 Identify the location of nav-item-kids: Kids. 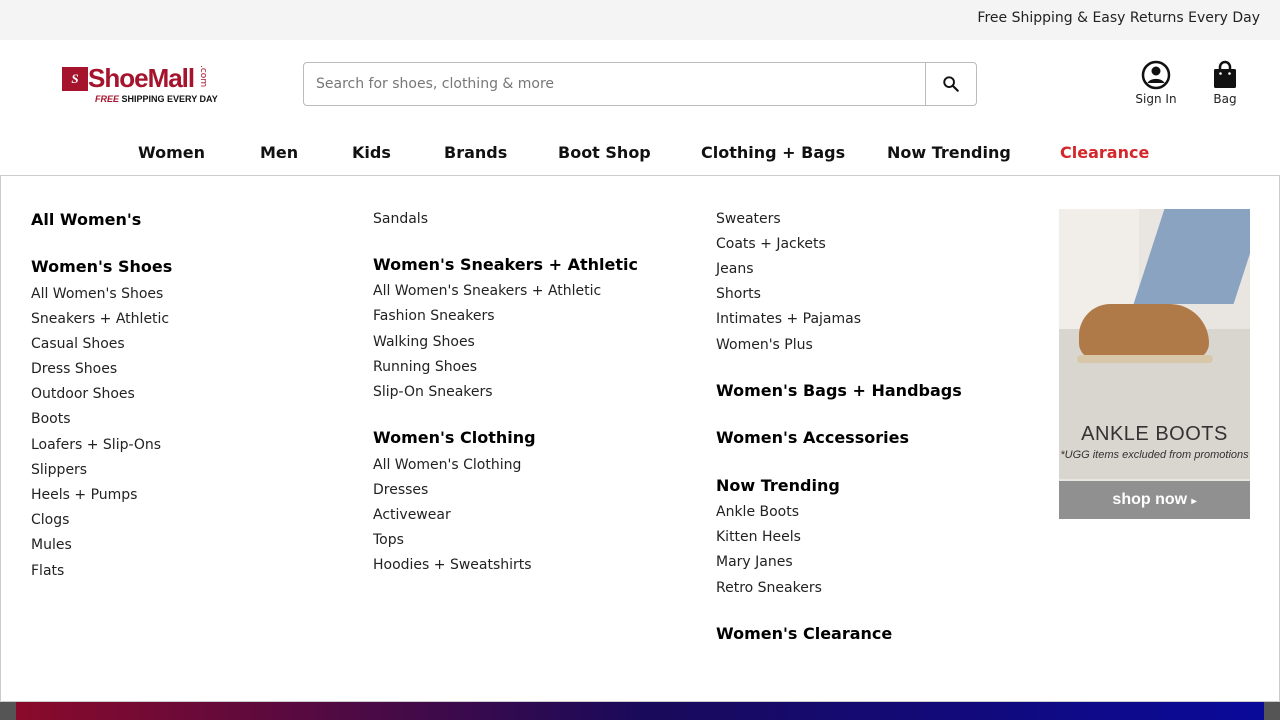
(371, 161).